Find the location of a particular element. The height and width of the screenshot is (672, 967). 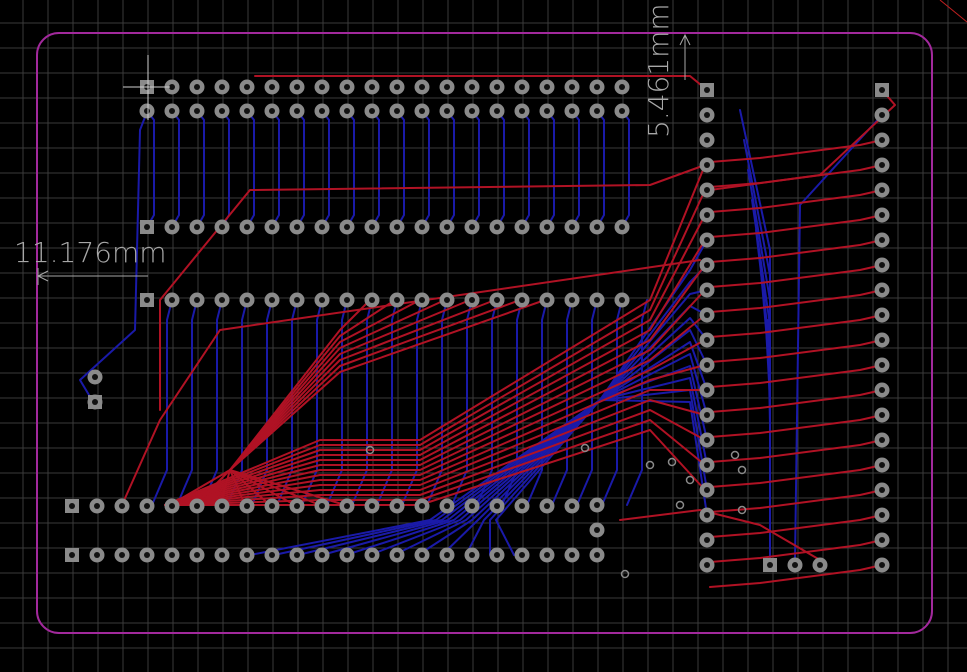

dimension-vertical-label: 5.461mm is located at coordinates (658, 70).